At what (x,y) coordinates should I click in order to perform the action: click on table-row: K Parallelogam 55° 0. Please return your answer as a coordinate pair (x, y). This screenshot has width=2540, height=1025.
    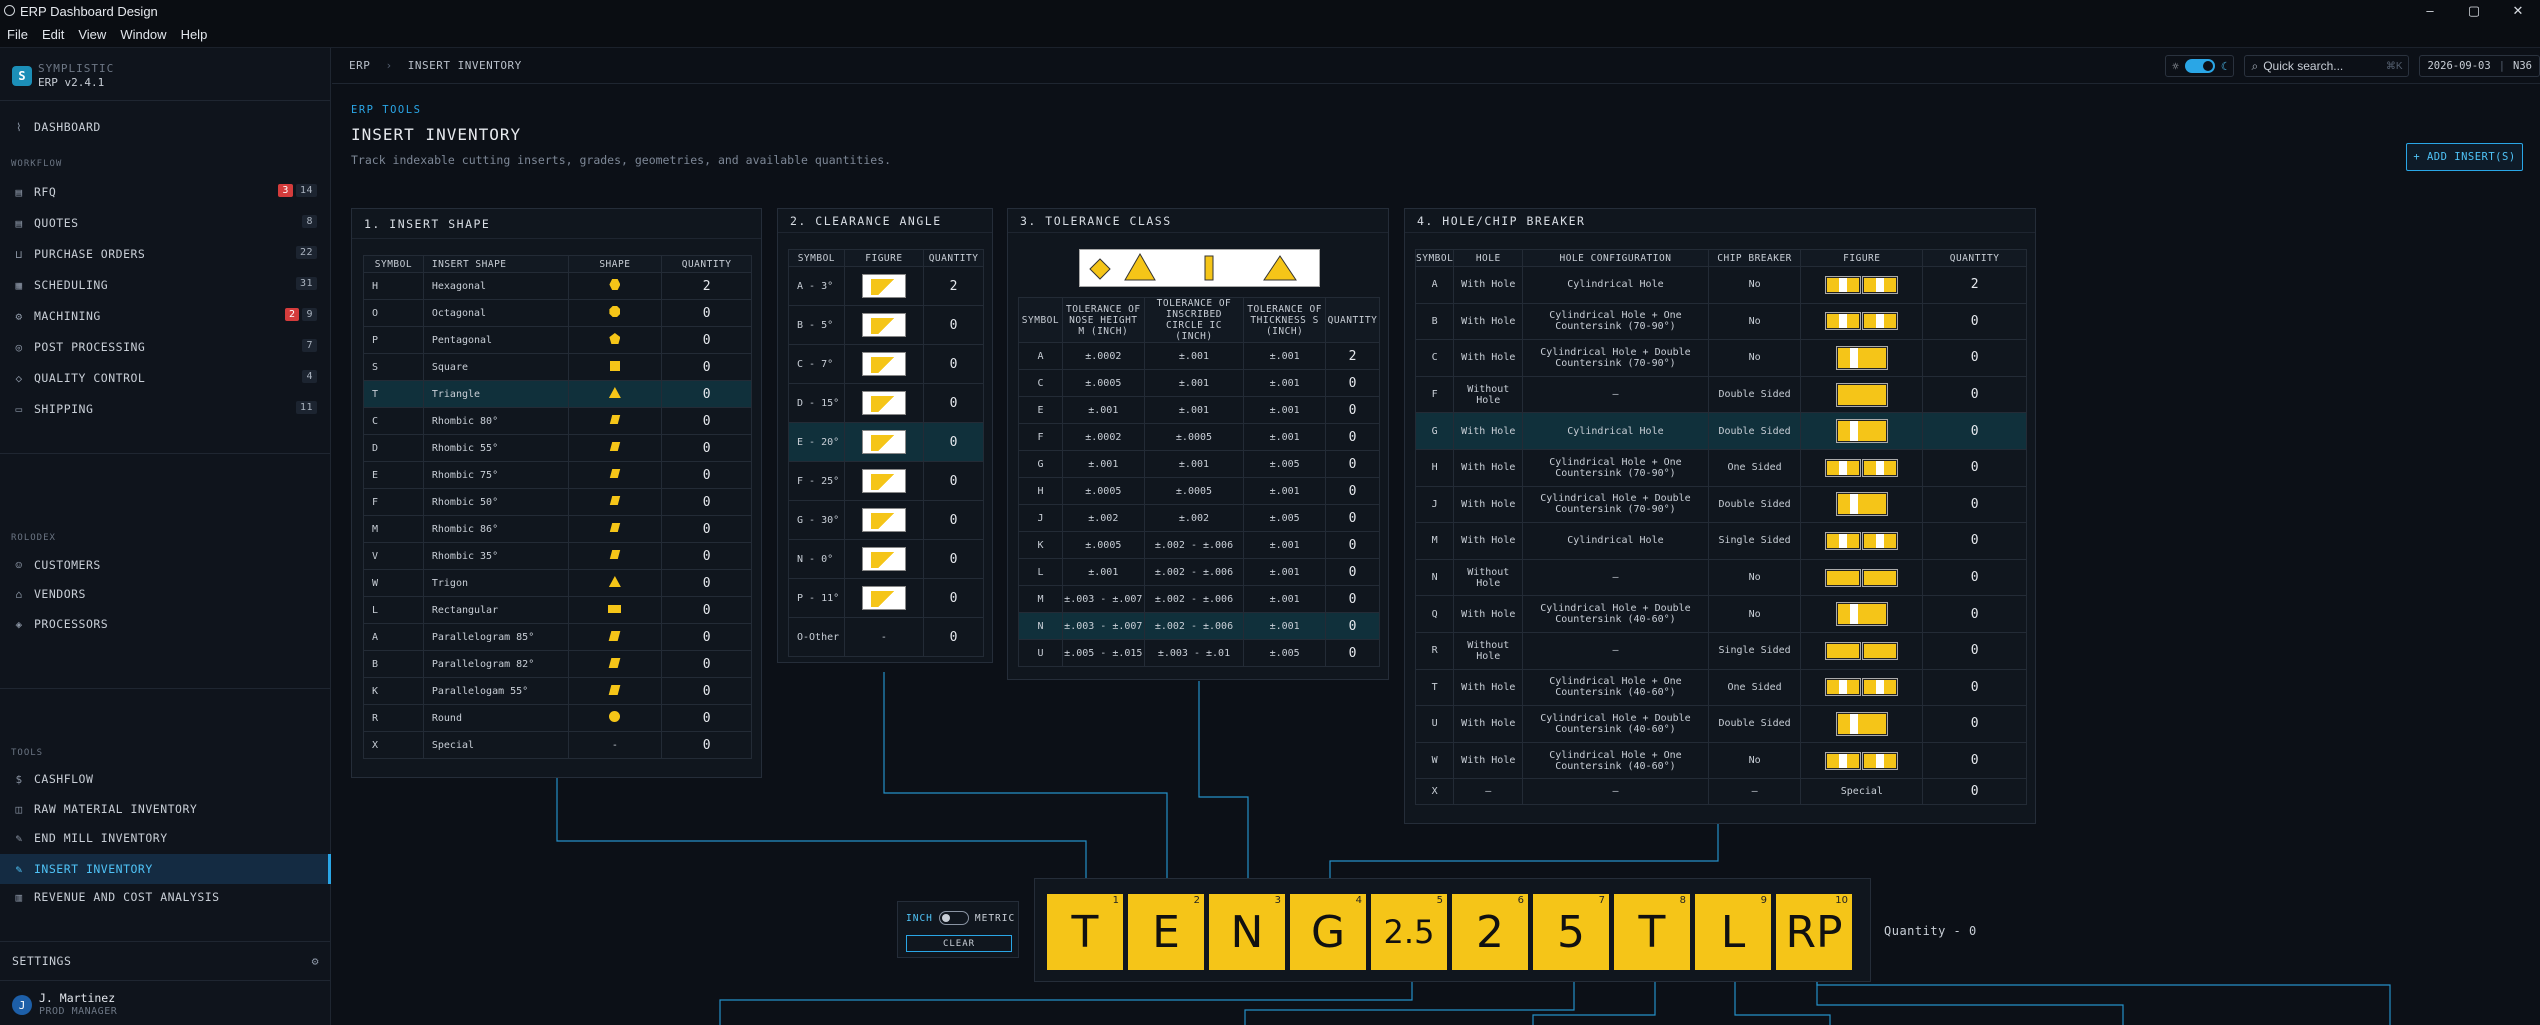
    Looking at the image, I should click on (557, 691).